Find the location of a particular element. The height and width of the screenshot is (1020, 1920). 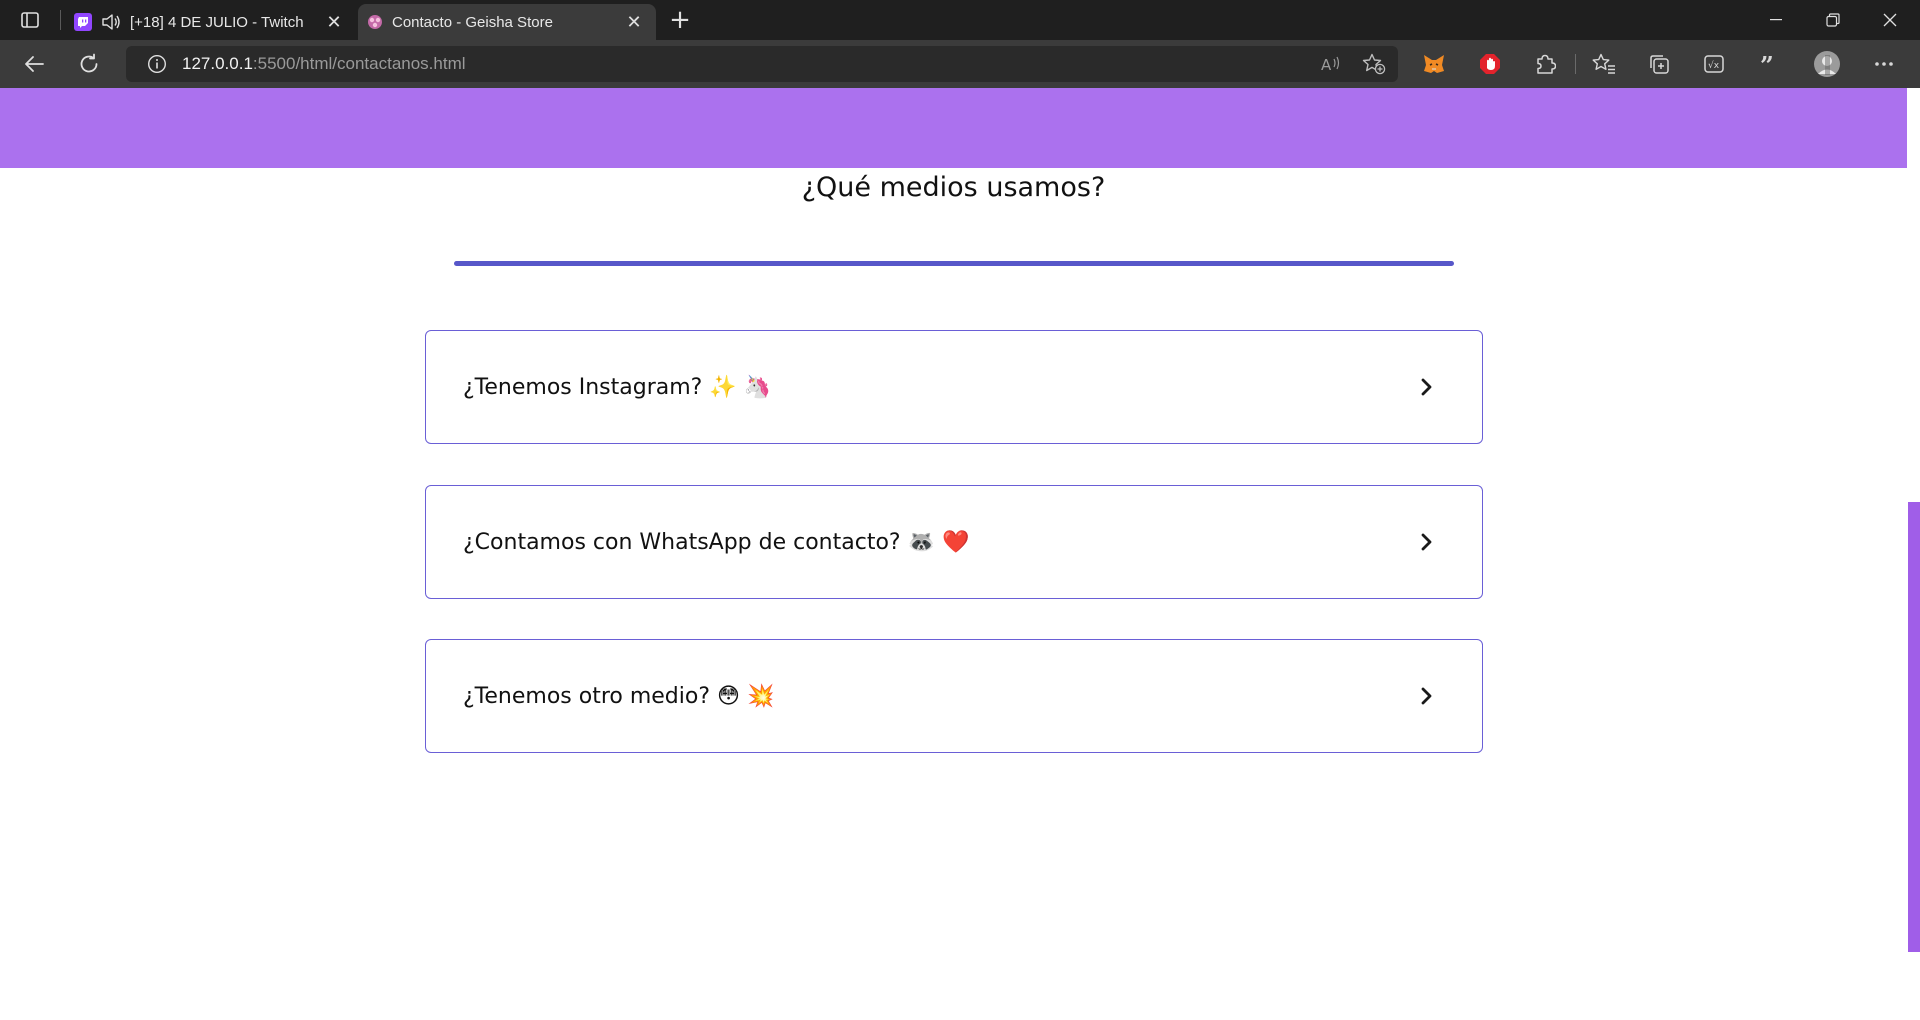

tab-separator is located at coordinates (60, 20).